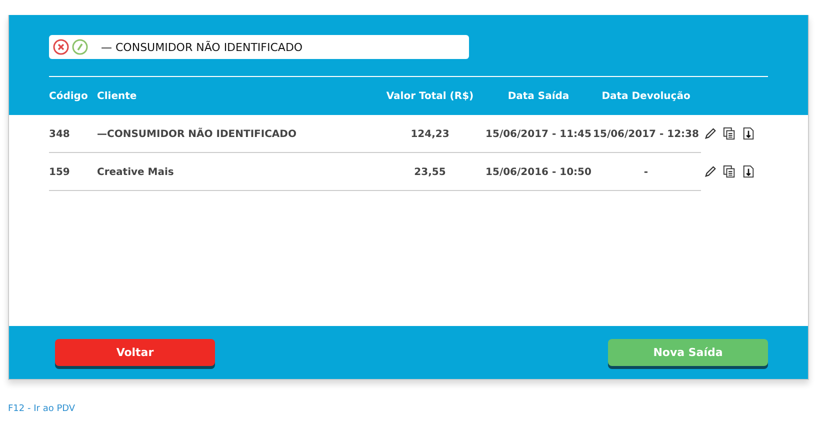 This screenshot has height=421, width=827. I want to click on table-cell: 15/06/2017 - 12:38, so click(646, 134).